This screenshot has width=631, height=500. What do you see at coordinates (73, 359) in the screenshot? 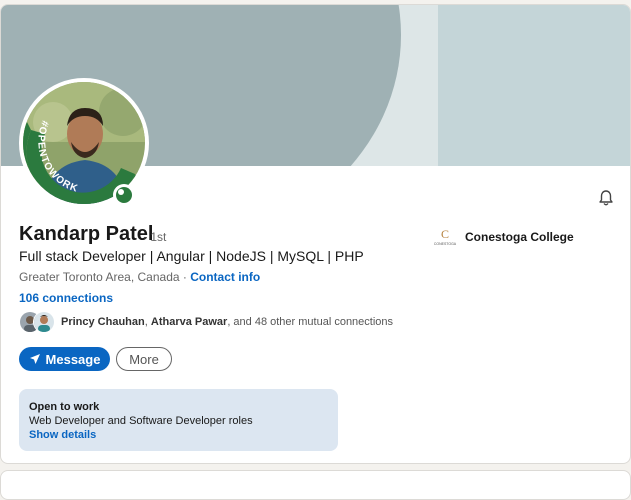
I see `message-button-label: Message` at bounding box center [73, 359].